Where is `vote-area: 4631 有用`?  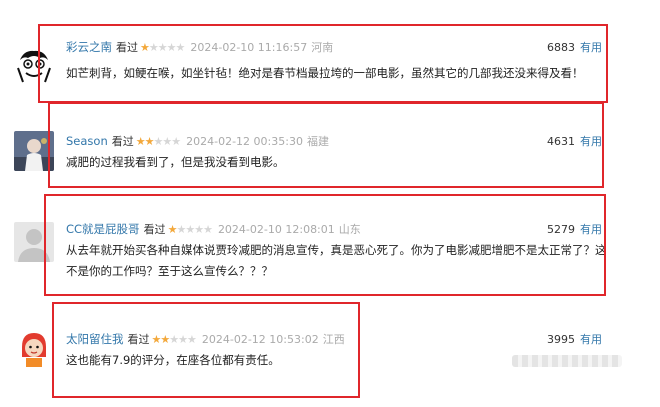
vote-area: 4631 有用 is located at coordinates (574, 141).